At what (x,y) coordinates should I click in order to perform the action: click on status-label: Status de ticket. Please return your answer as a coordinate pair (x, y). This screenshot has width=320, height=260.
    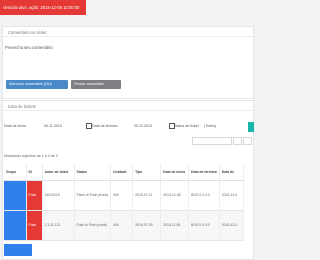
    Looking at the image, I should click on (186, 126).